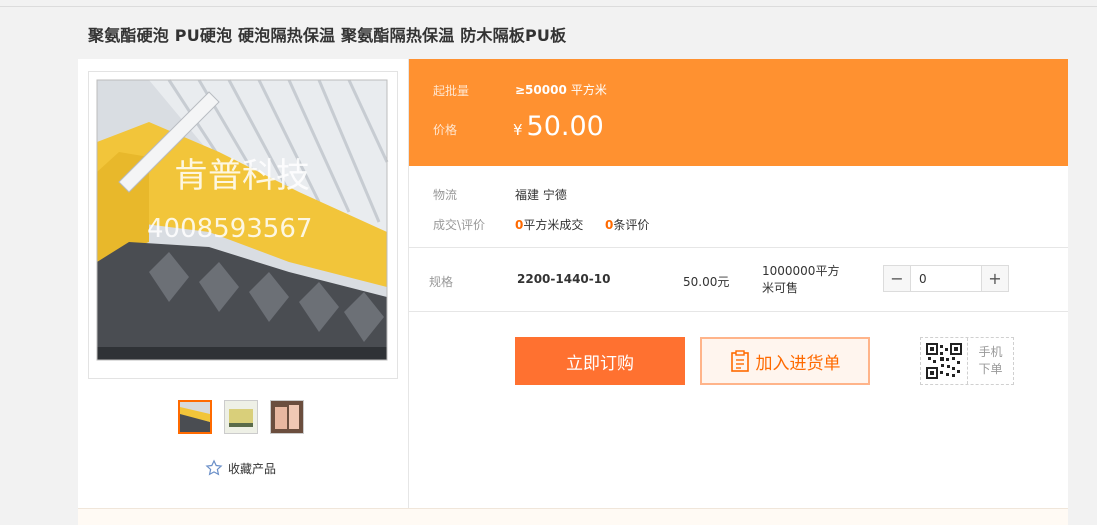  I want to click on mobile-order-line1: 手机, so click(990, 352).